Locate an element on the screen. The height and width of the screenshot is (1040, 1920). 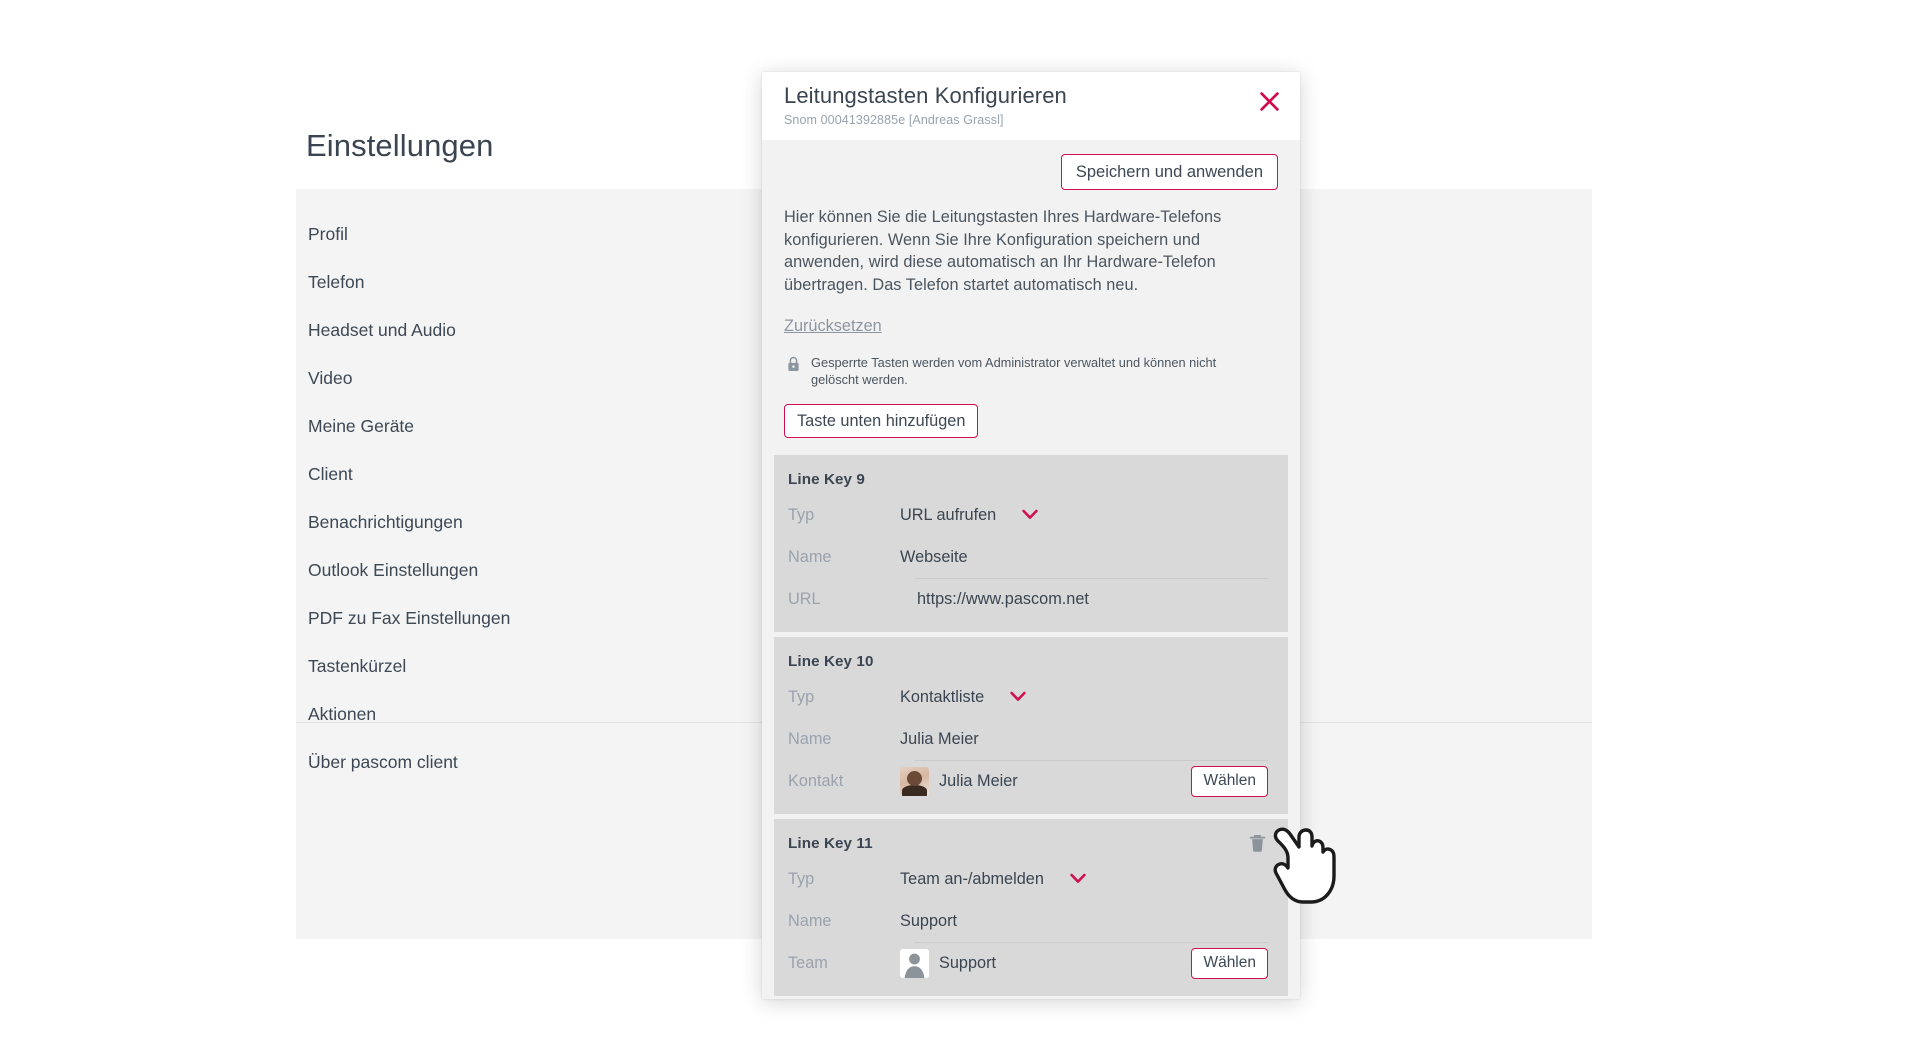
line-key-type-row: Typ Kontaktliste is located at coordinates (1028, 697).